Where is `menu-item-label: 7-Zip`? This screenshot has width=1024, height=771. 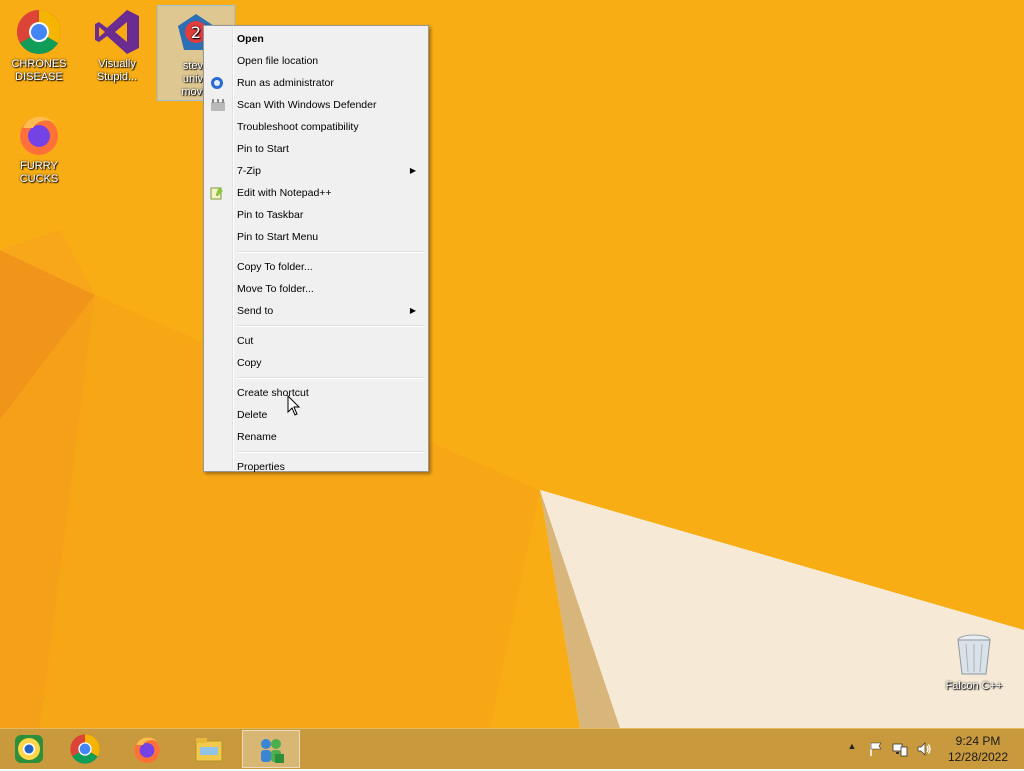 menu-item-label: 7-Zip is located at coordinates (249, 171).